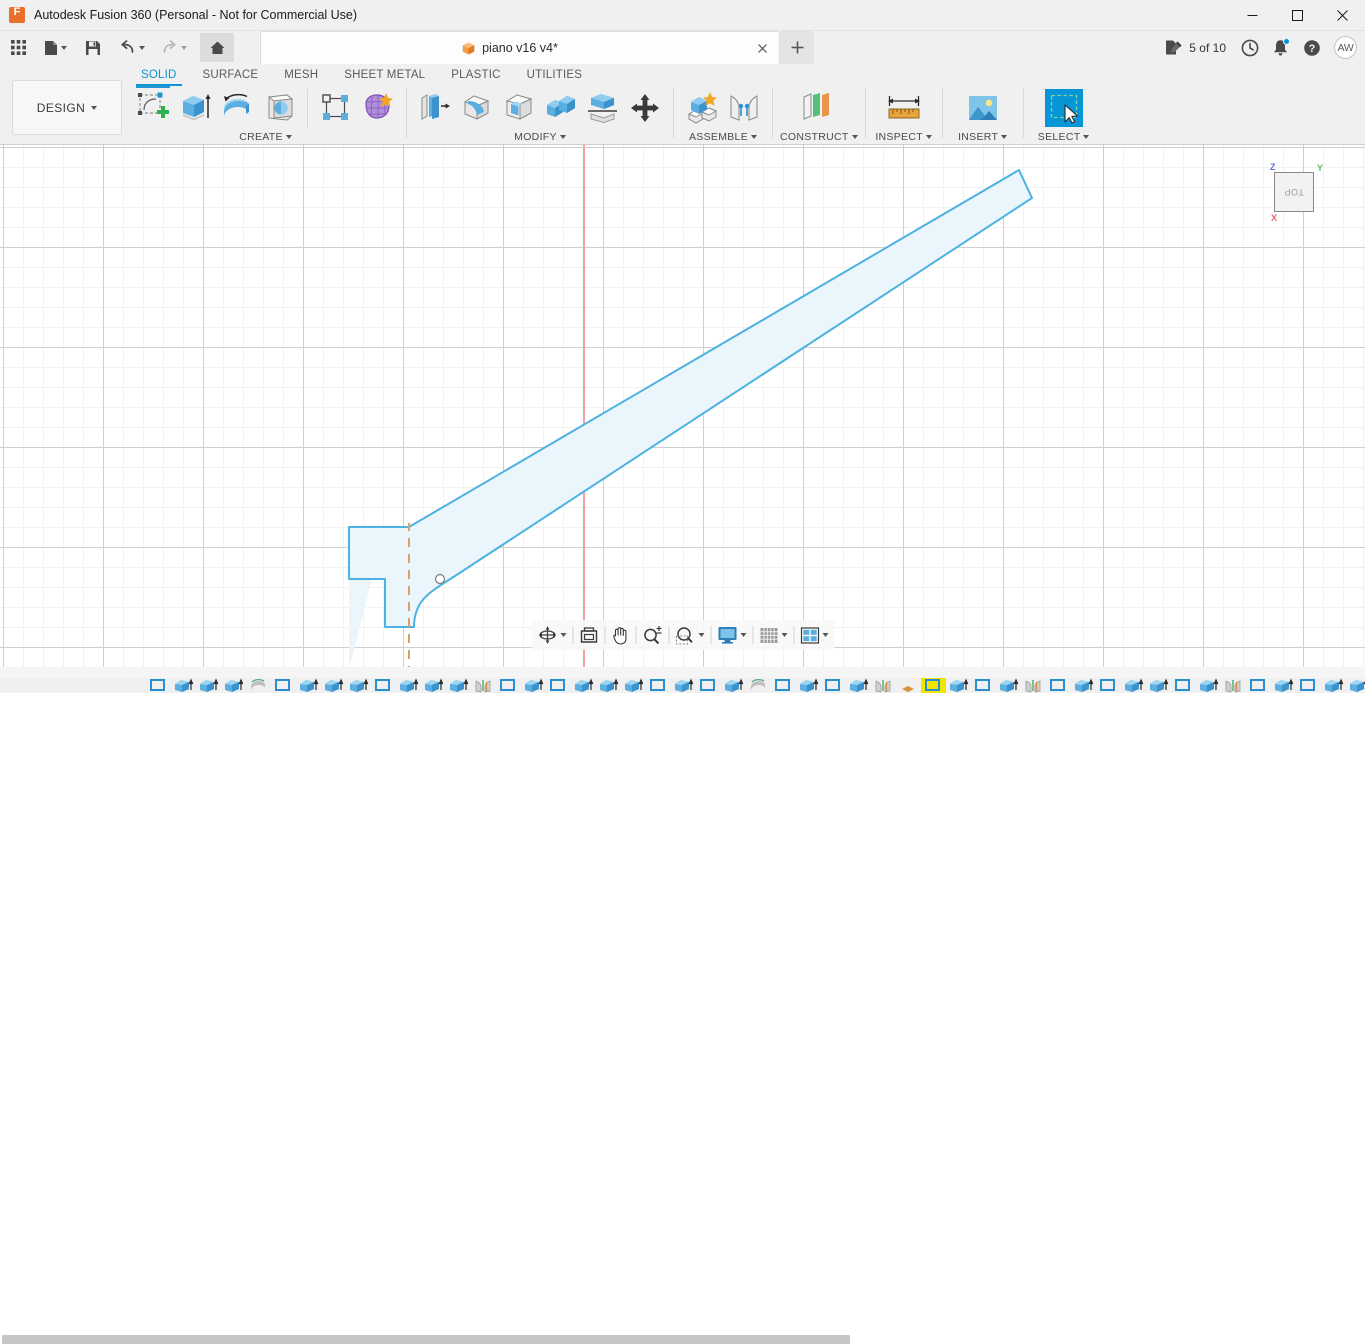 Image resolution: width=1365 pixels, height=1344 pixels. Describe the element at coordinates (440, 579) in the screenshot. I see `sketch-point` at that location.